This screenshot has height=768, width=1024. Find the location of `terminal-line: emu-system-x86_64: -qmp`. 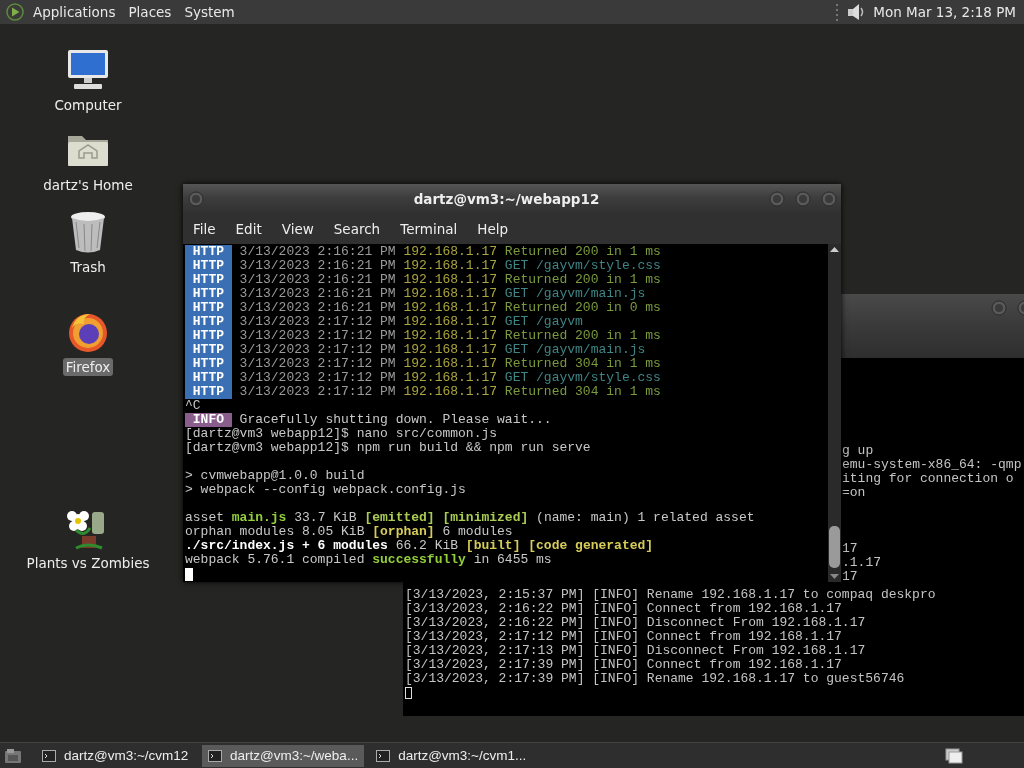

terminal-line: emu-system-x86_64: -qmp is located at coordinates (932, 465).